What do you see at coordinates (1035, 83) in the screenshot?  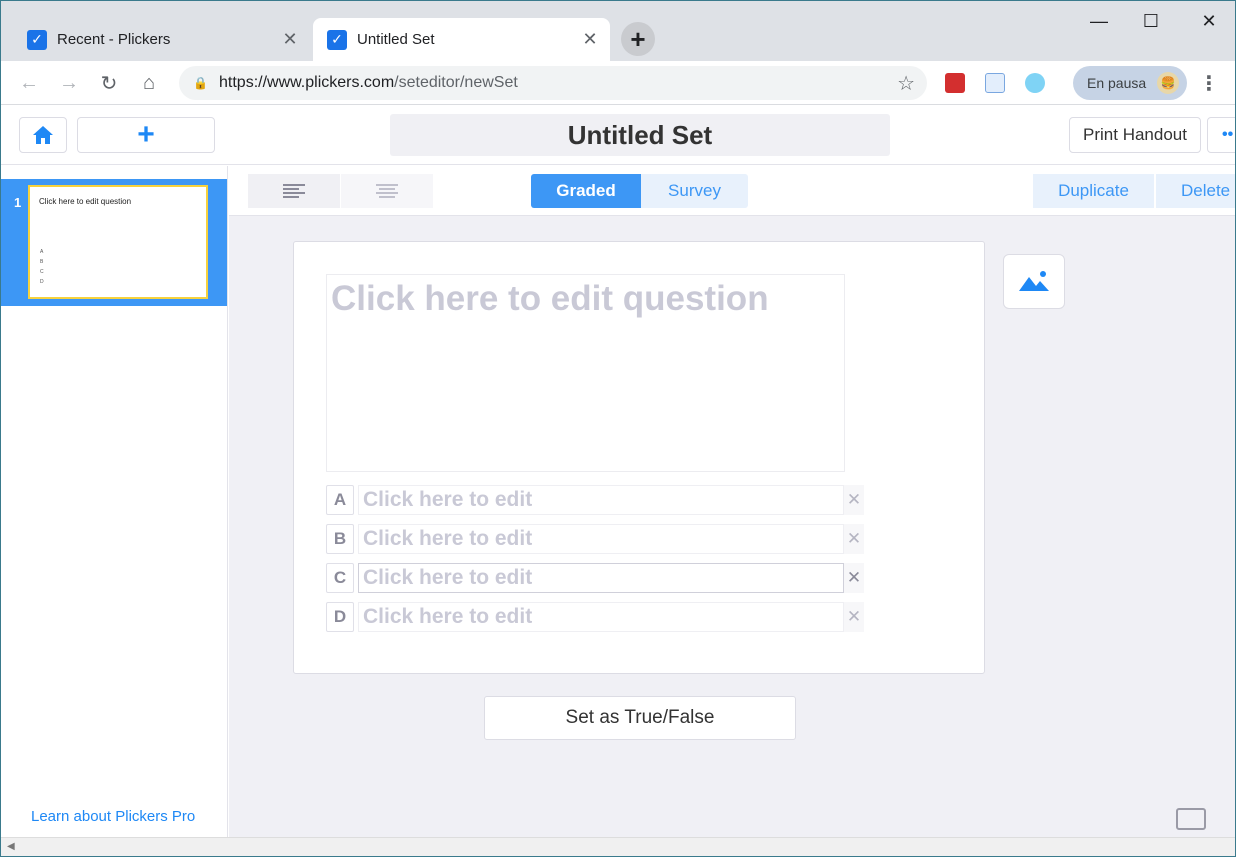 I see `extension-icon` at bounding box center [1035, 83].